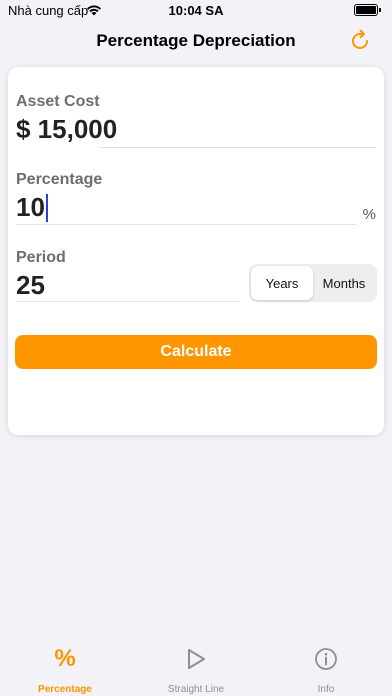 This screenshot has height=696, width=392. What do you see at coordinates (59, 179) in the screenshot?
I see `percentage-label: Percentage` at bounding box center [59, 179].